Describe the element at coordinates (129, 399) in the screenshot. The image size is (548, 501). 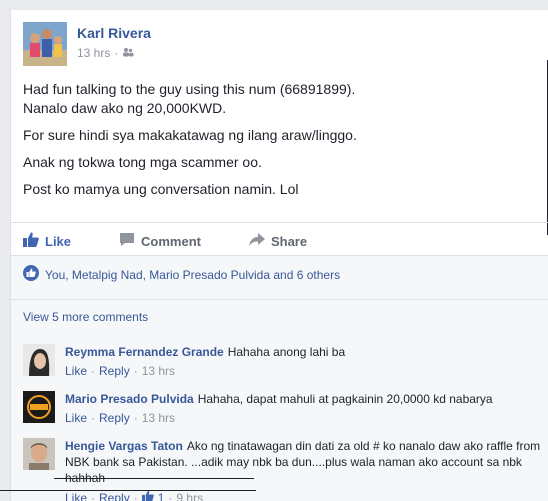
I see `commenter-name: Mario Presado Pulvida` at that location.